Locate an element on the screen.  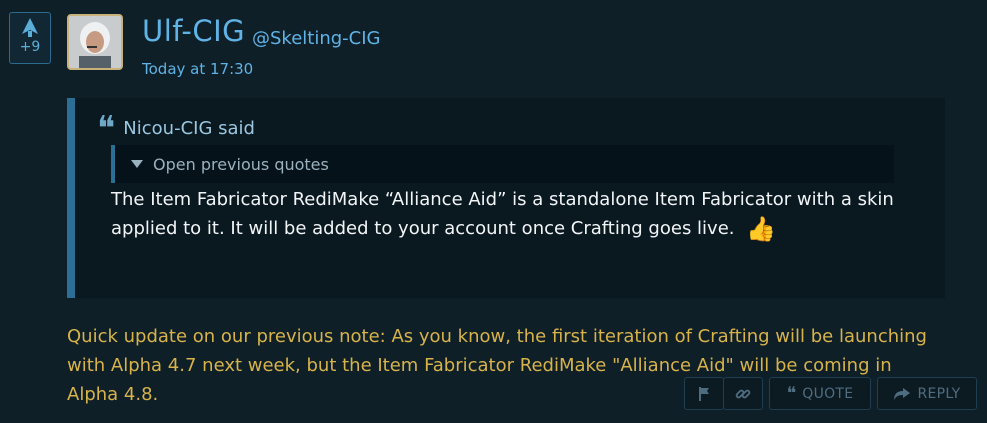
reply-button-label: REPLY is located at coordinates (939, 393).